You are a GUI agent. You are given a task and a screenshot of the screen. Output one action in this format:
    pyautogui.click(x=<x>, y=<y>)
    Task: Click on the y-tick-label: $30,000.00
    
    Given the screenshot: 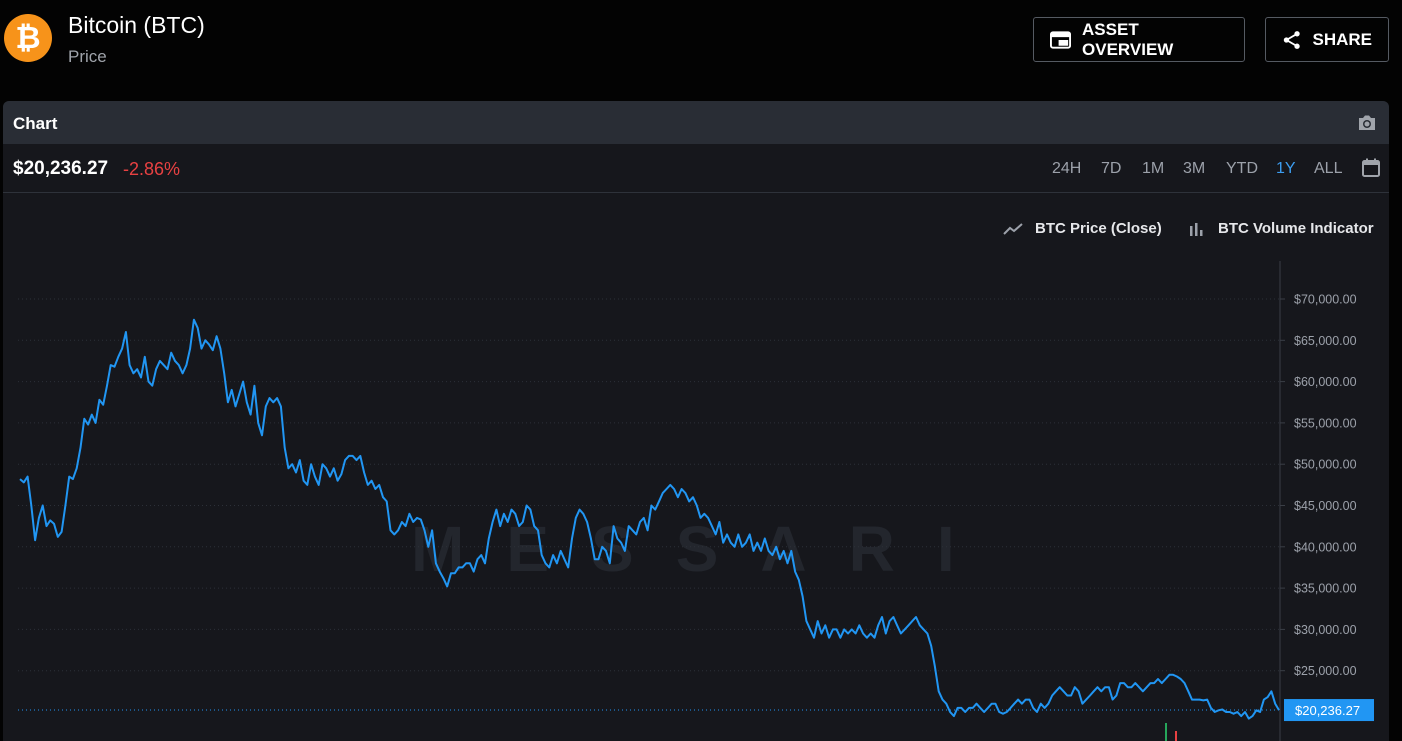 What is the action you would take?
    pyautogui.click(x=1325, y=630)
    